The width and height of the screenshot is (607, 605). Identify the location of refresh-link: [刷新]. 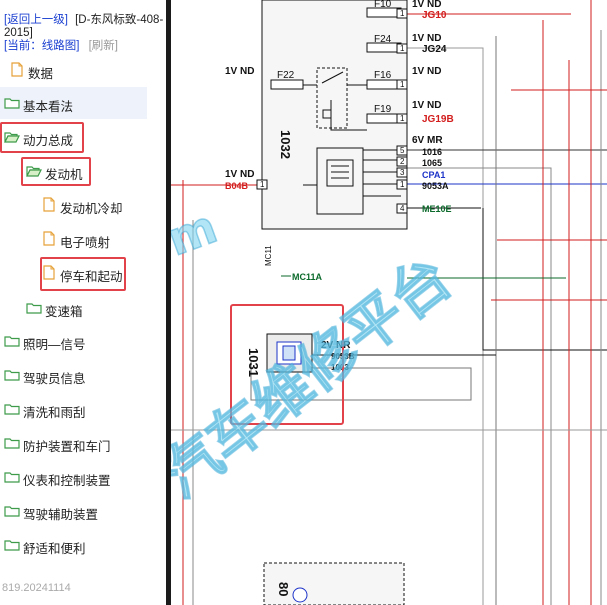
(103, 46).